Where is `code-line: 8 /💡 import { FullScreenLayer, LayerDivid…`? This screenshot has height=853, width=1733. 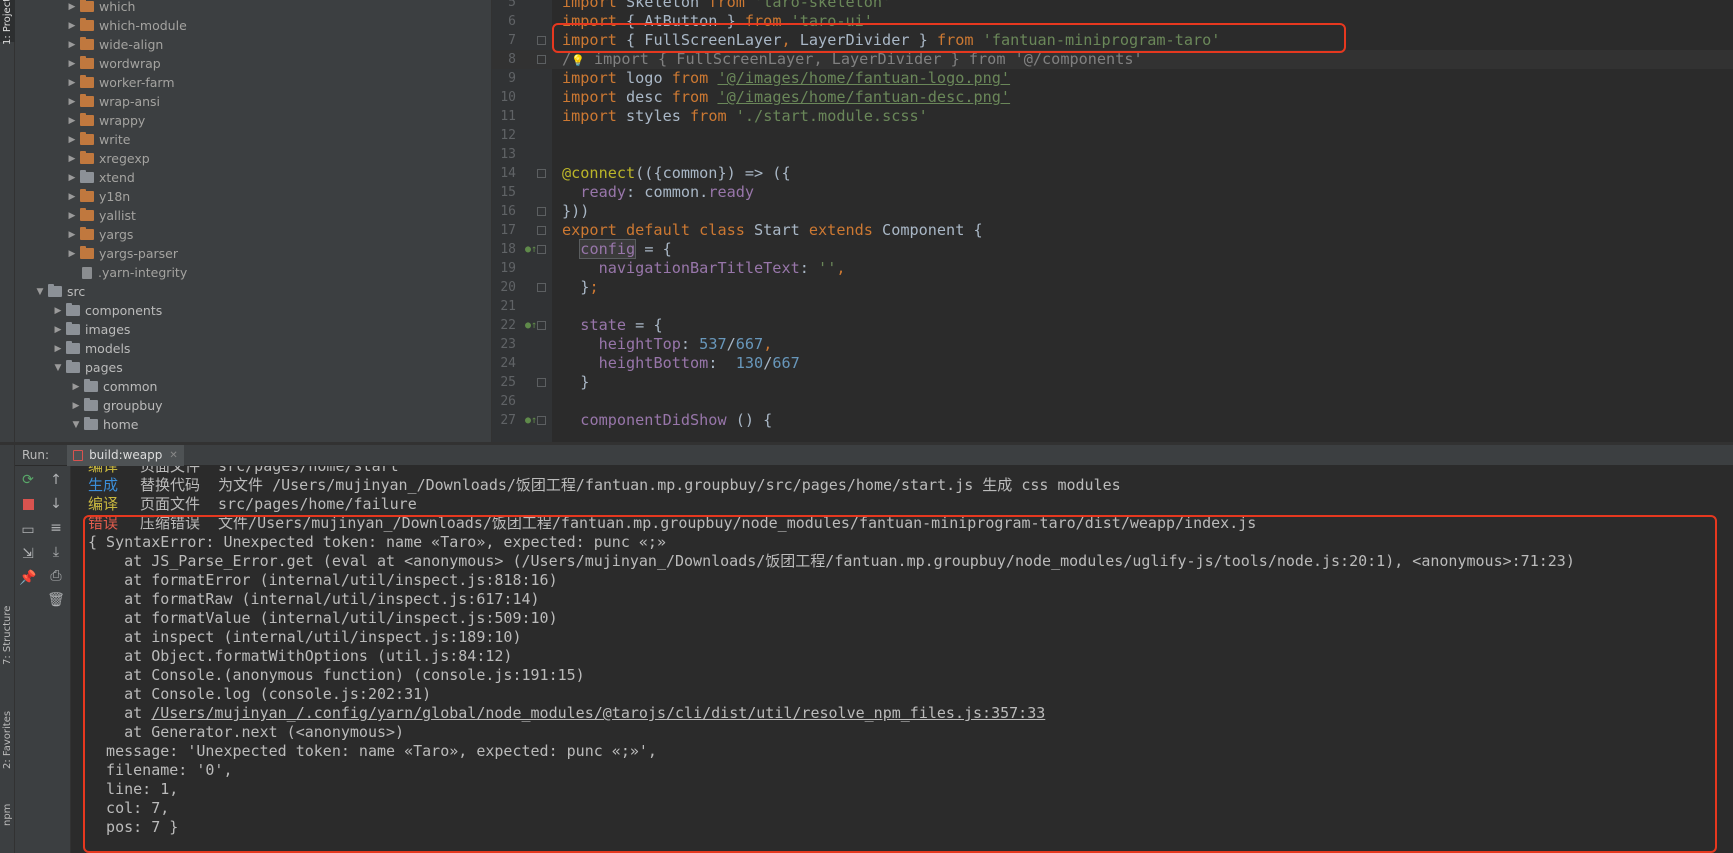
code-line: 8 /💡 import { FullScreenLayer, LayerDivid… is located at coordinates (1112, 59).